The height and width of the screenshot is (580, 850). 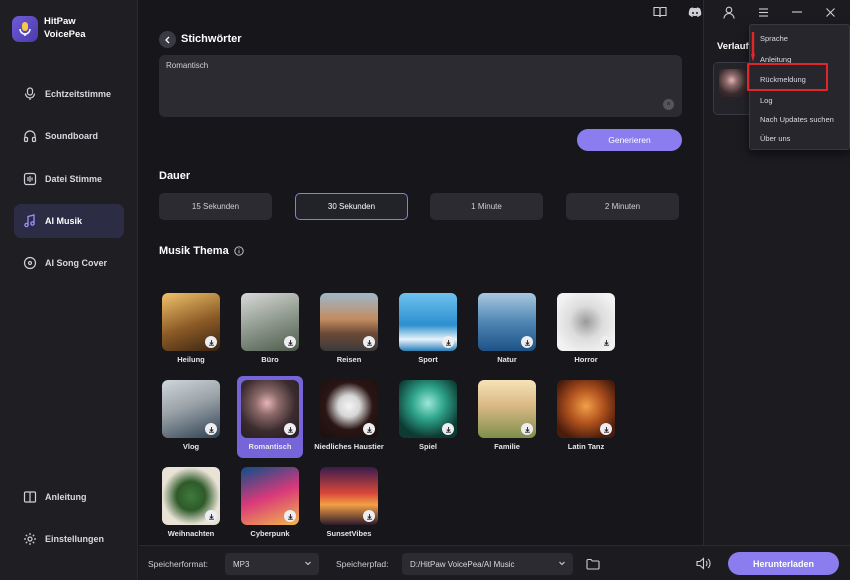 I want to click on sidebar-item-ai-musik: AI Musik, so click(x=69, y=221).